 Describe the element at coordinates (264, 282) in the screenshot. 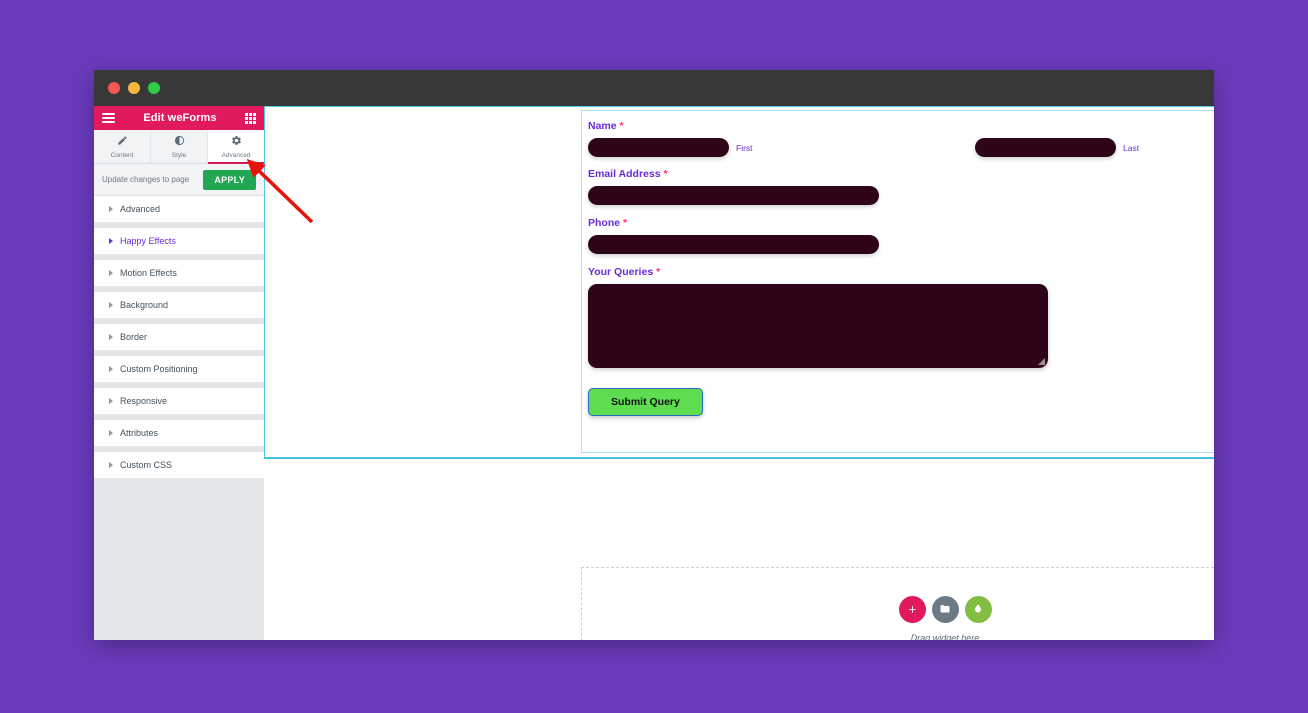

I see `section-outline-left` at that location.